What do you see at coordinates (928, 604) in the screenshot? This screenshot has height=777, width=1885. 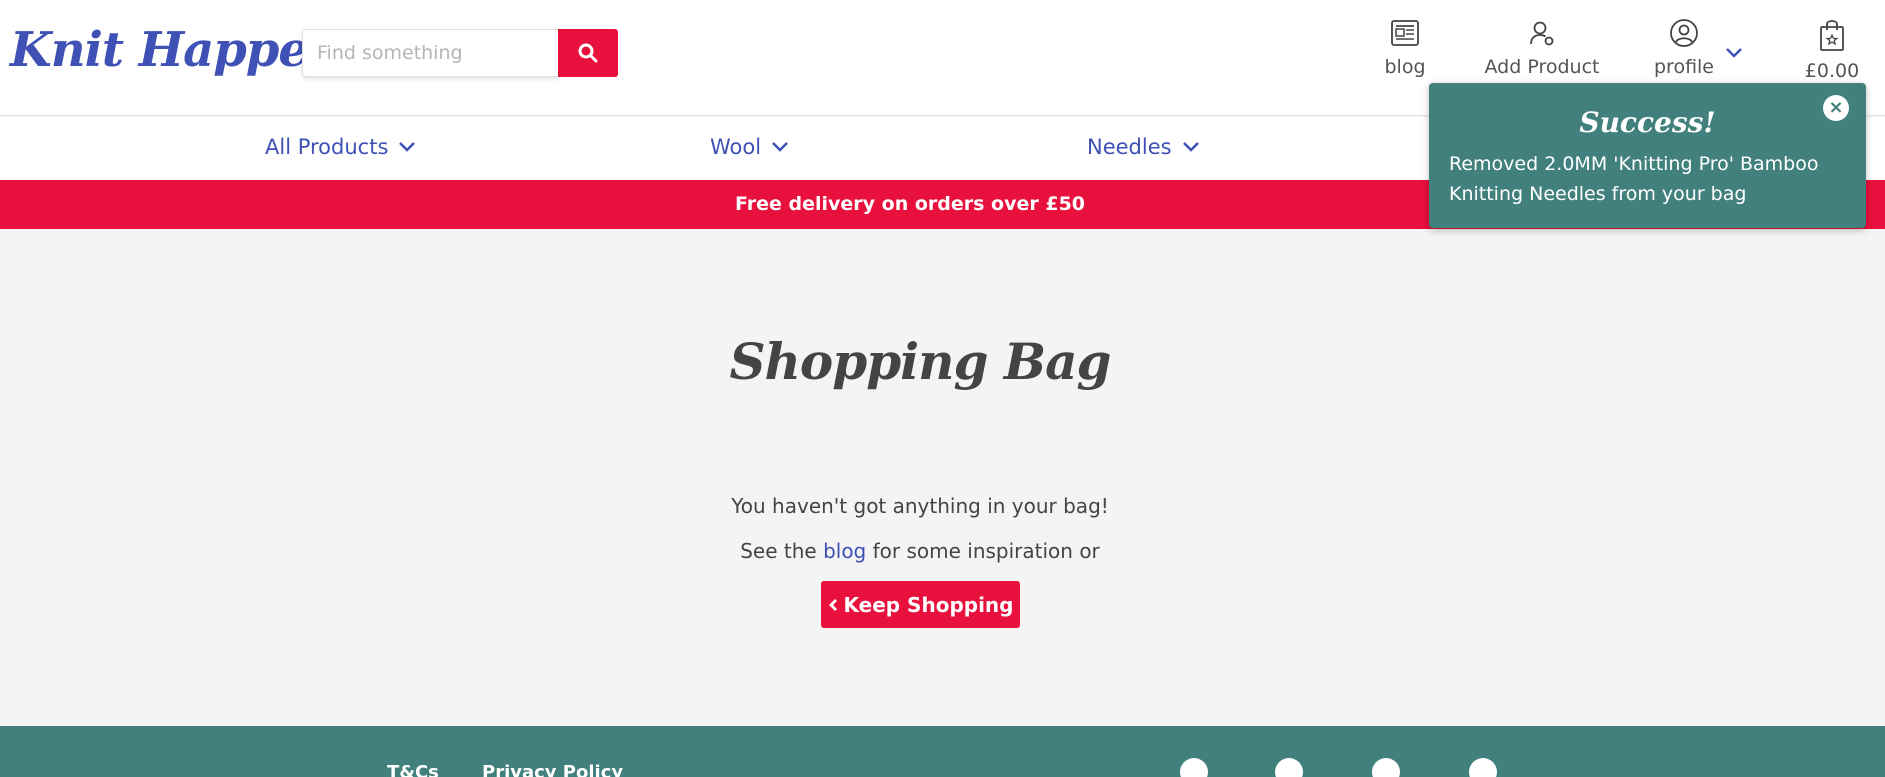 I see `keep-shopping-label: Keep Shopping` at bounding box center [928, 604].